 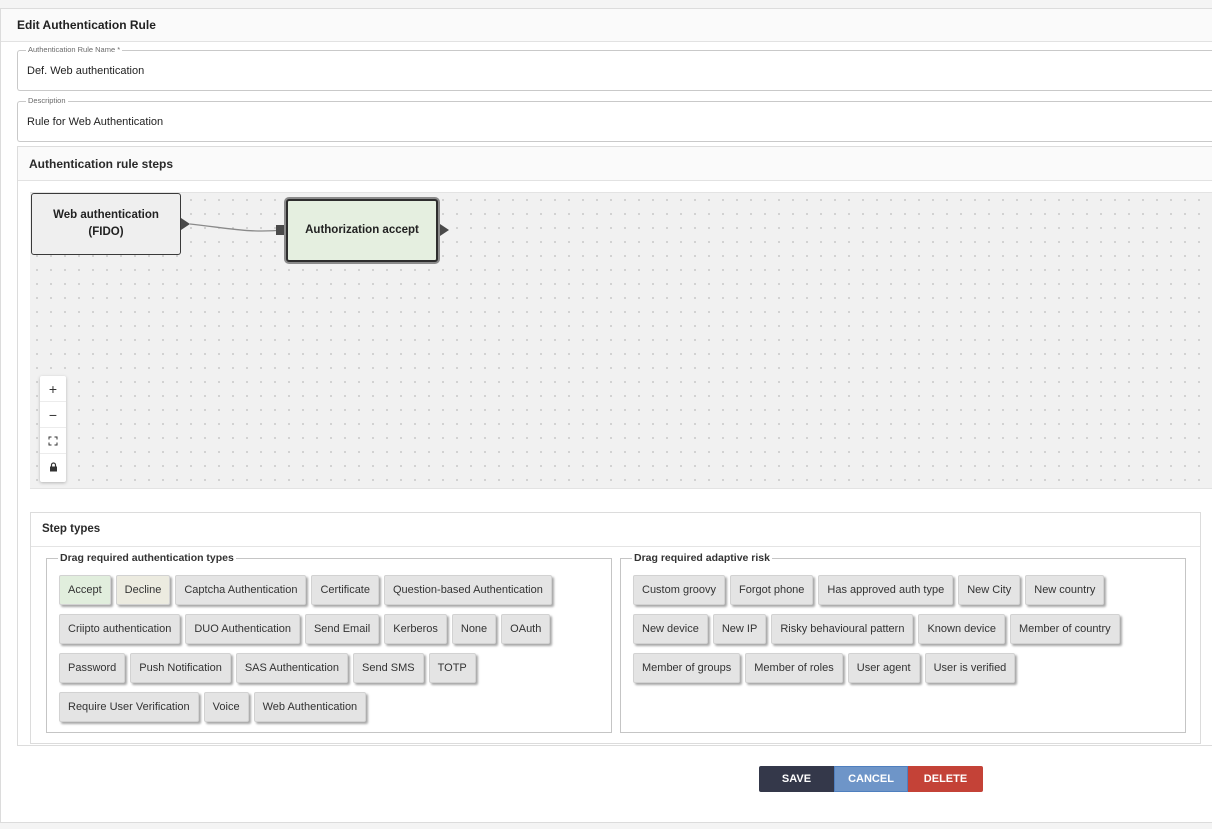 I want to click on step-chip-criipto-authentication: Criipto authentication, so click(x=120, y=629).